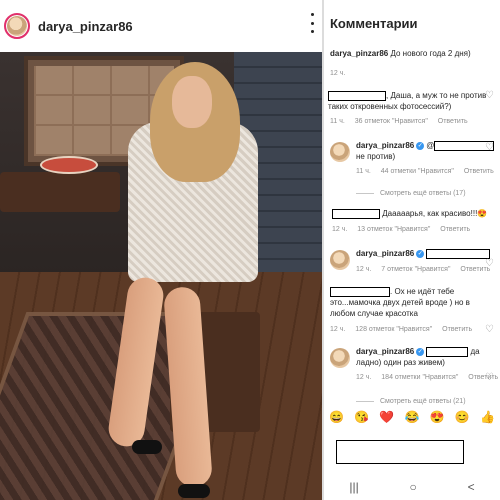 The image size is (500, 500). I want to click on comment-2-time: 11 ч., so click(363, 171).